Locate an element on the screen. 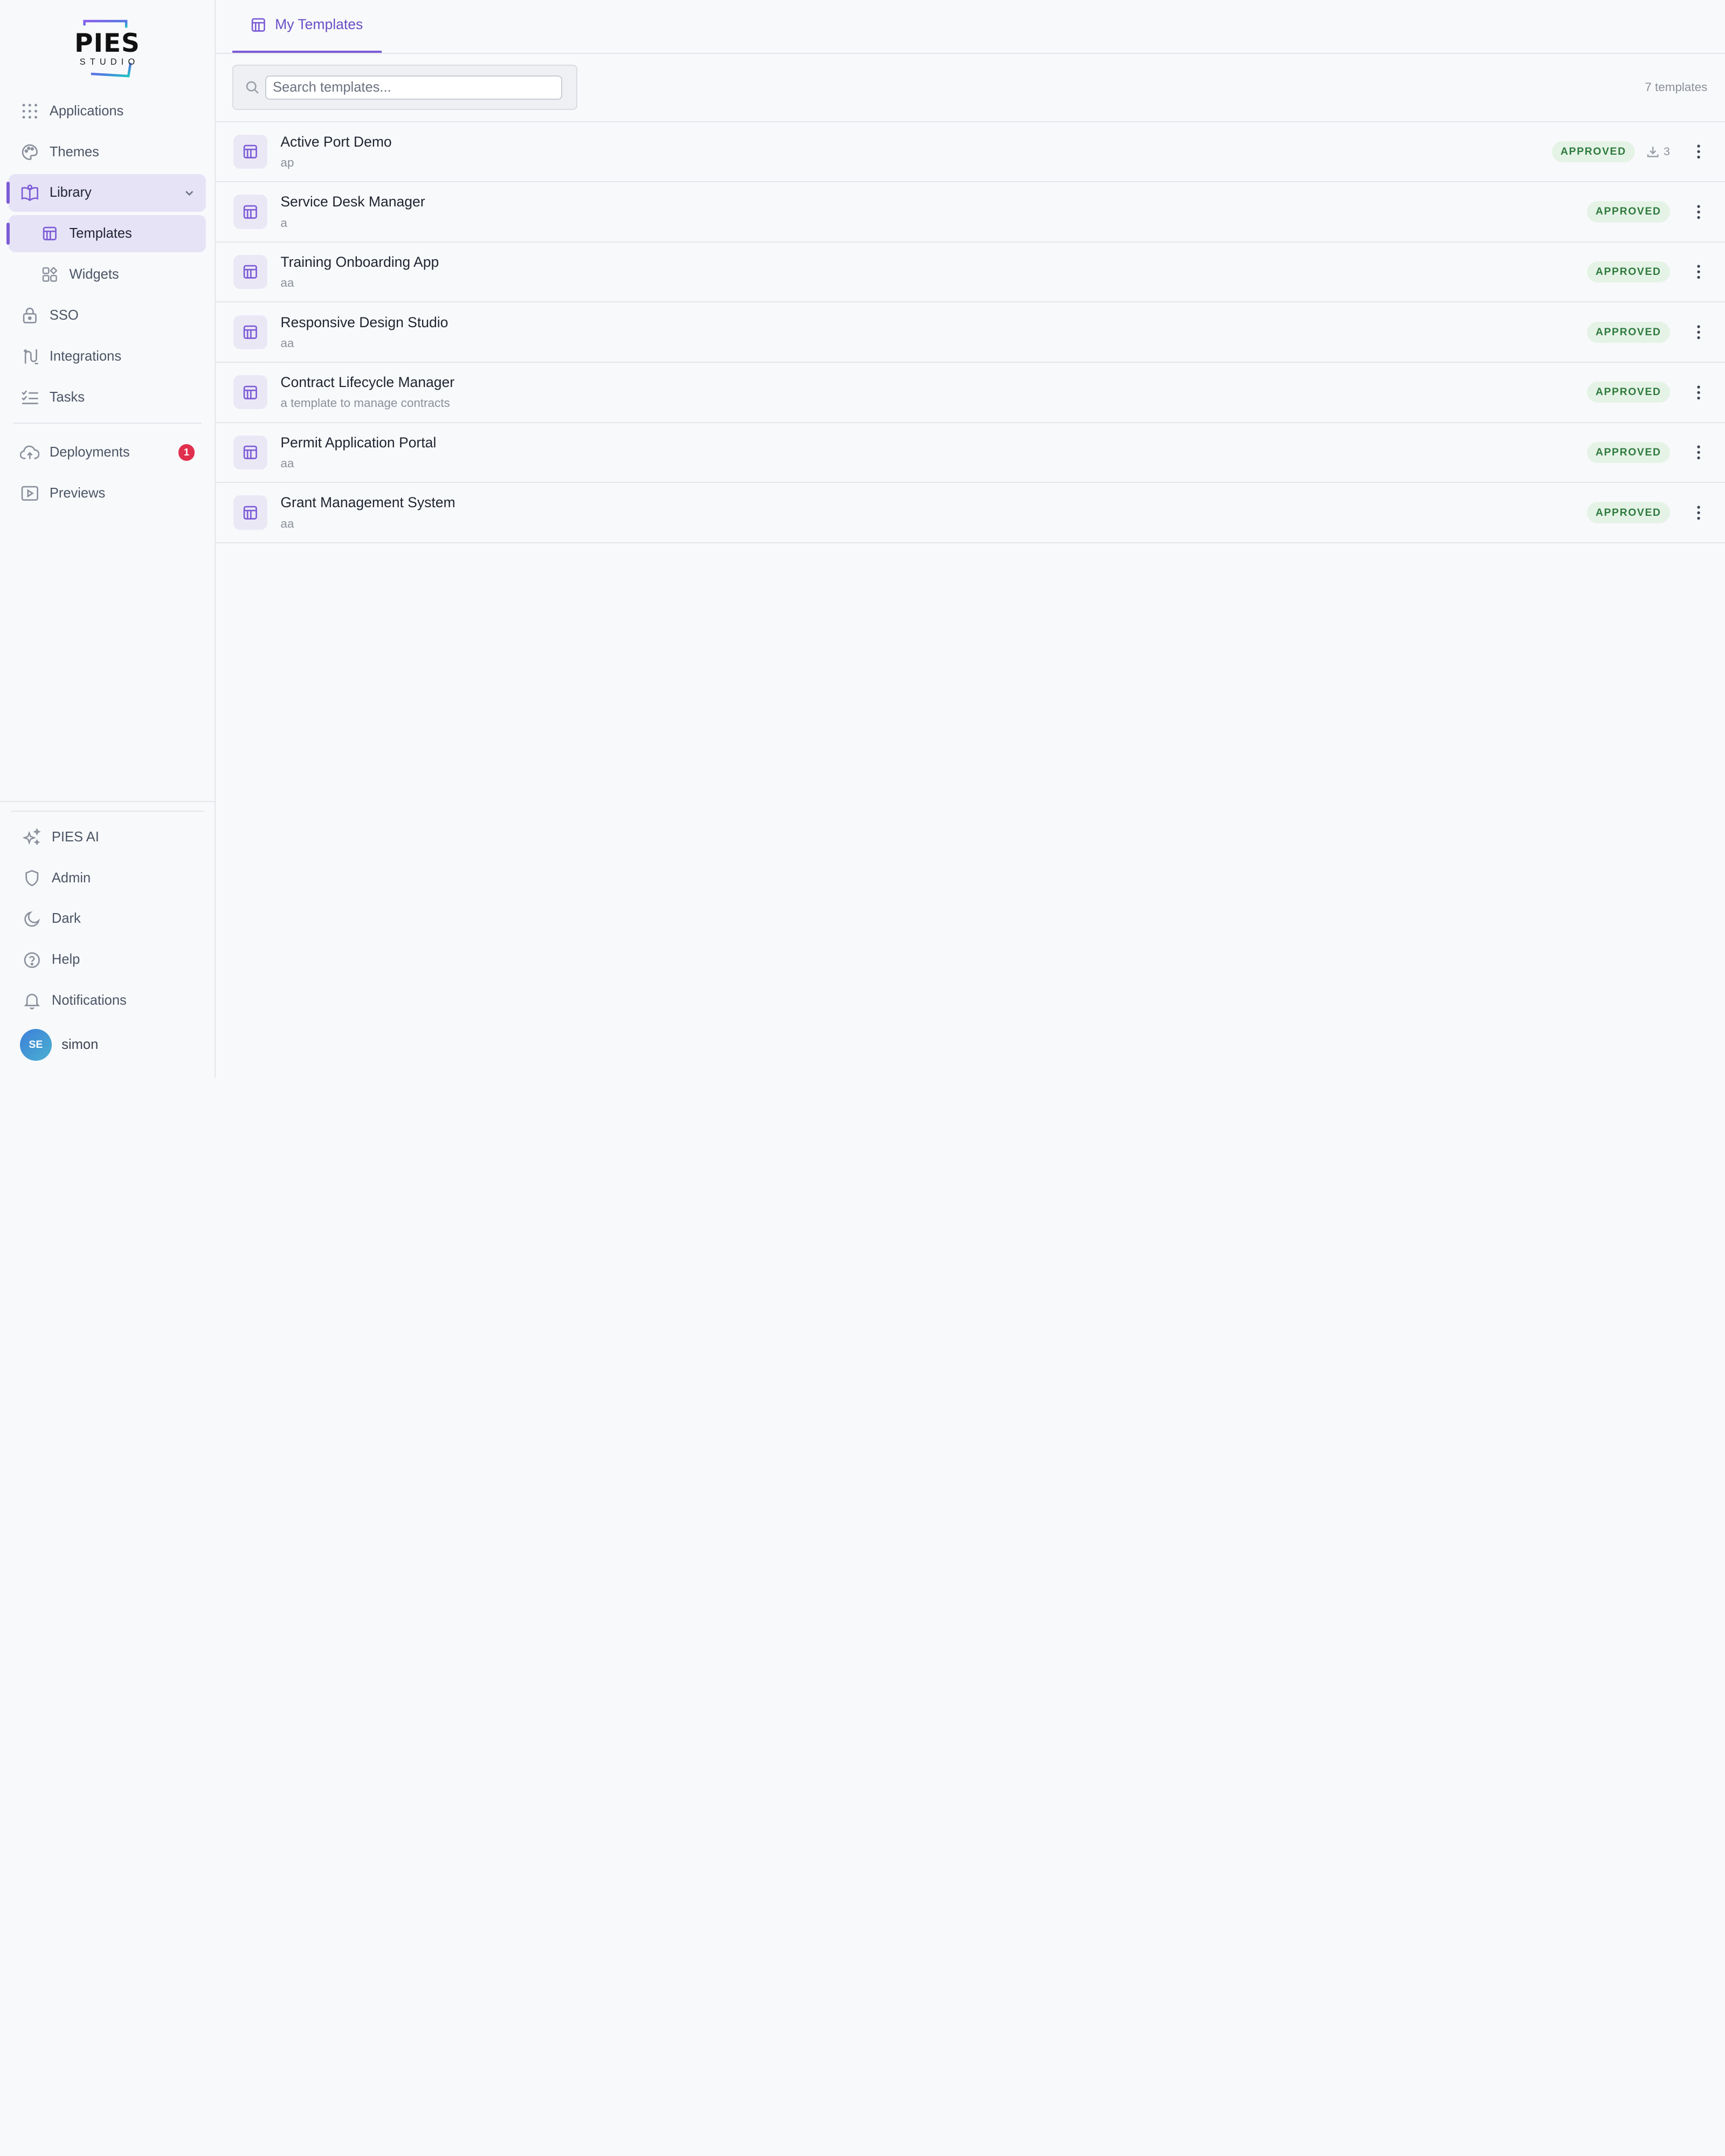  search-input is located at coordinates (413, 87).